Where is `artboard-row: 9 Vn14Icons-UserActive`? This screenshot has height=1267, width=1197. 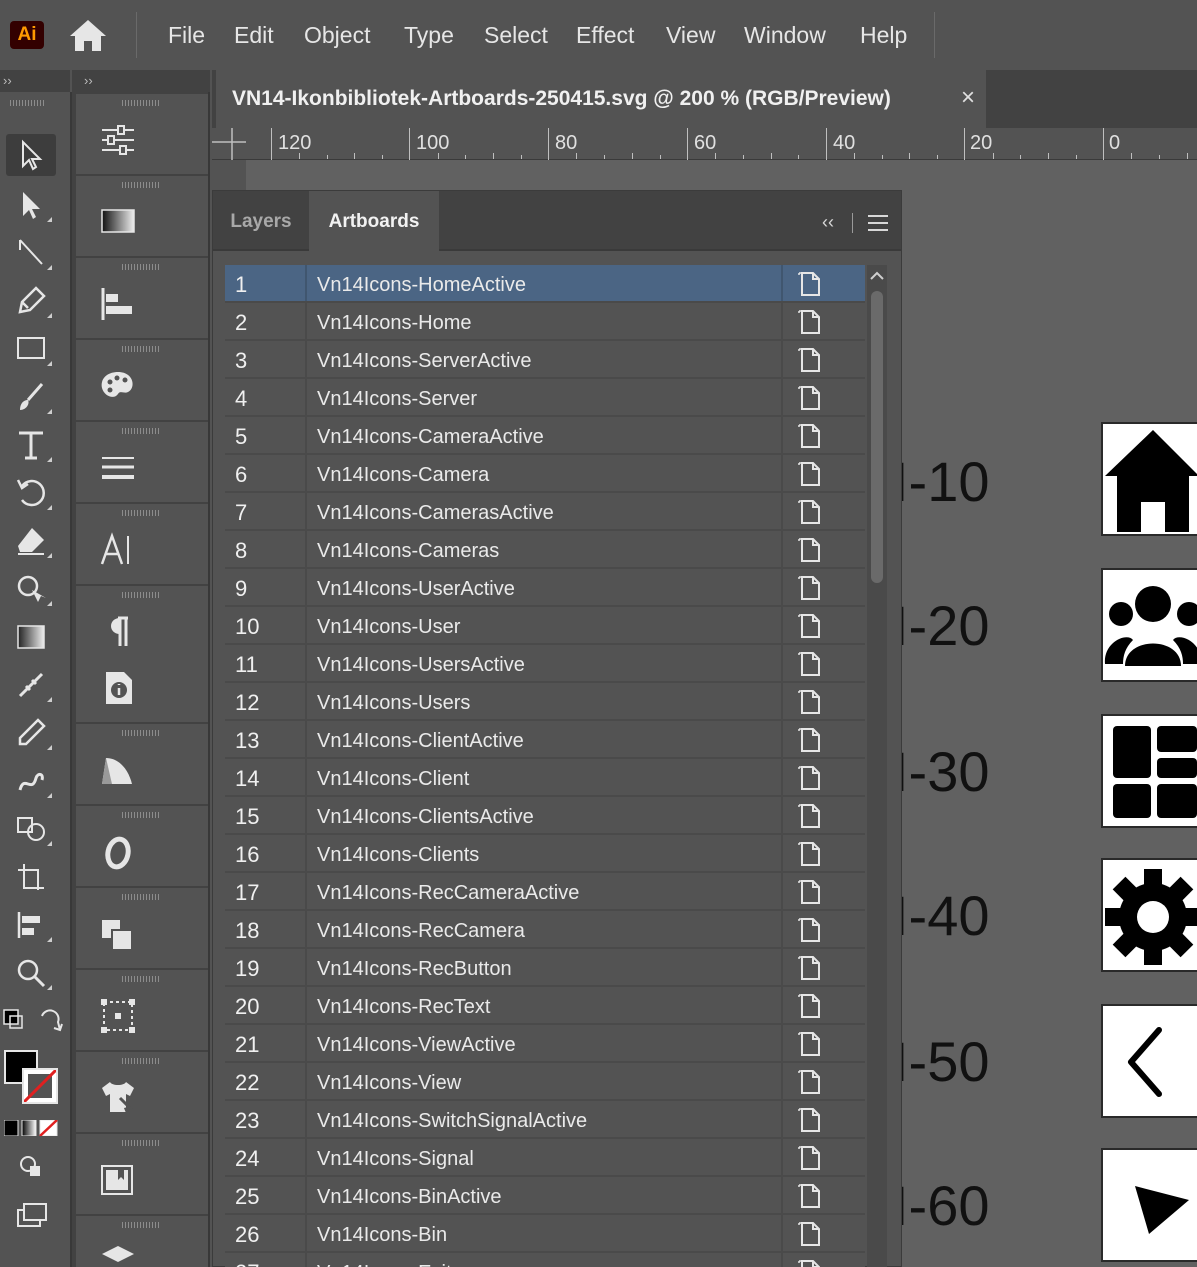 artboard-row: 9 Vn14Icons-UserActive is located at coordinates (545, 588).